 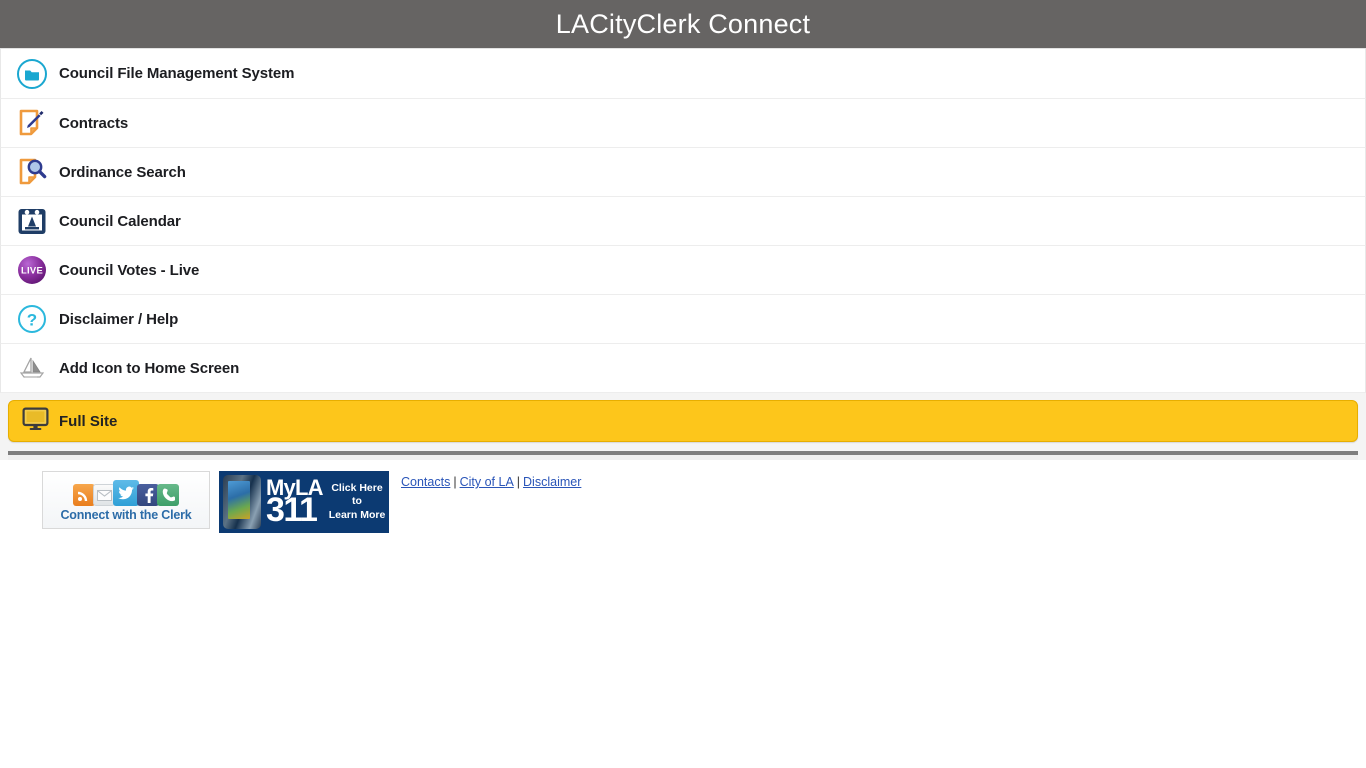 What do you see at coordinates (84, 495) in the screenshot?
I see `rss-icon` at bounding box center [84, 495].